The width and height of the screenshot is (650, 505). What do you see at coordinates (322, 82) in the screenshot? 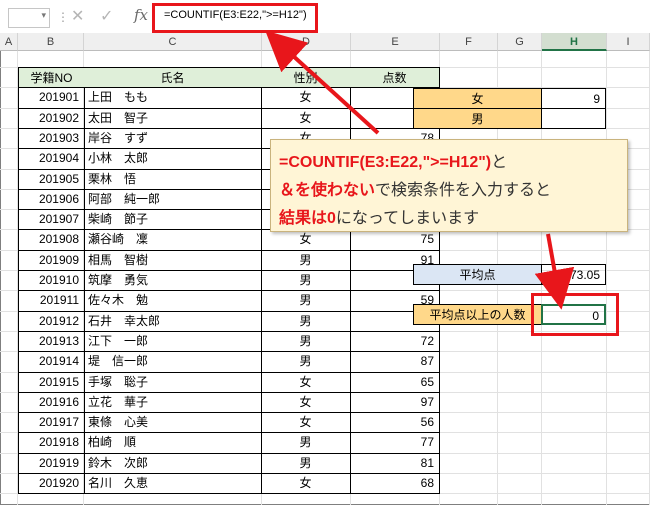
I see `arrow-to-formula` at bounding box center [322, 82].